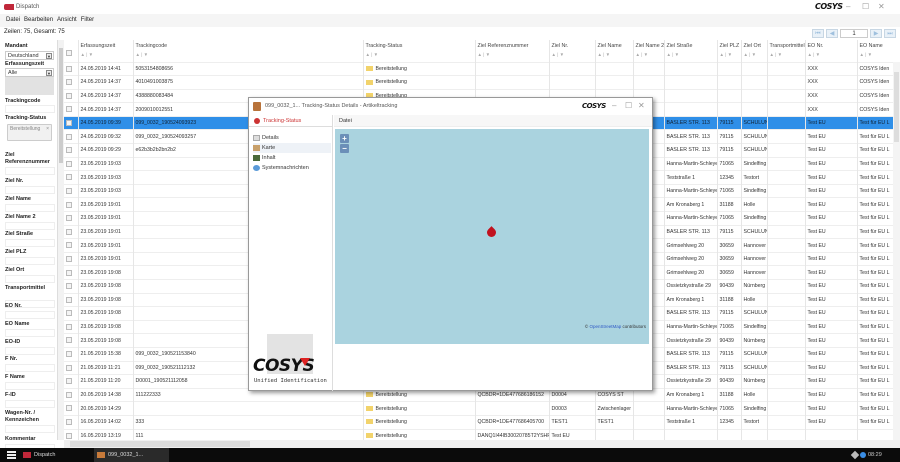 This screenshot has height=462, width=900. I want to click on first-page-button: ⏮, so click(818, 33).